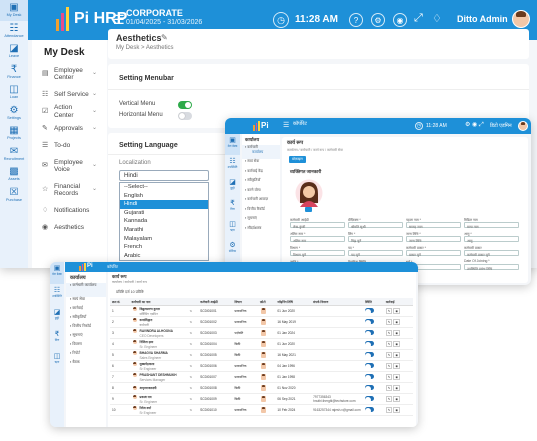 This screenshot has height=441, width=537. What do you see at coordinates (193, 302) in the screenshot?
I see `column-header` at bounding box center [193, 302].